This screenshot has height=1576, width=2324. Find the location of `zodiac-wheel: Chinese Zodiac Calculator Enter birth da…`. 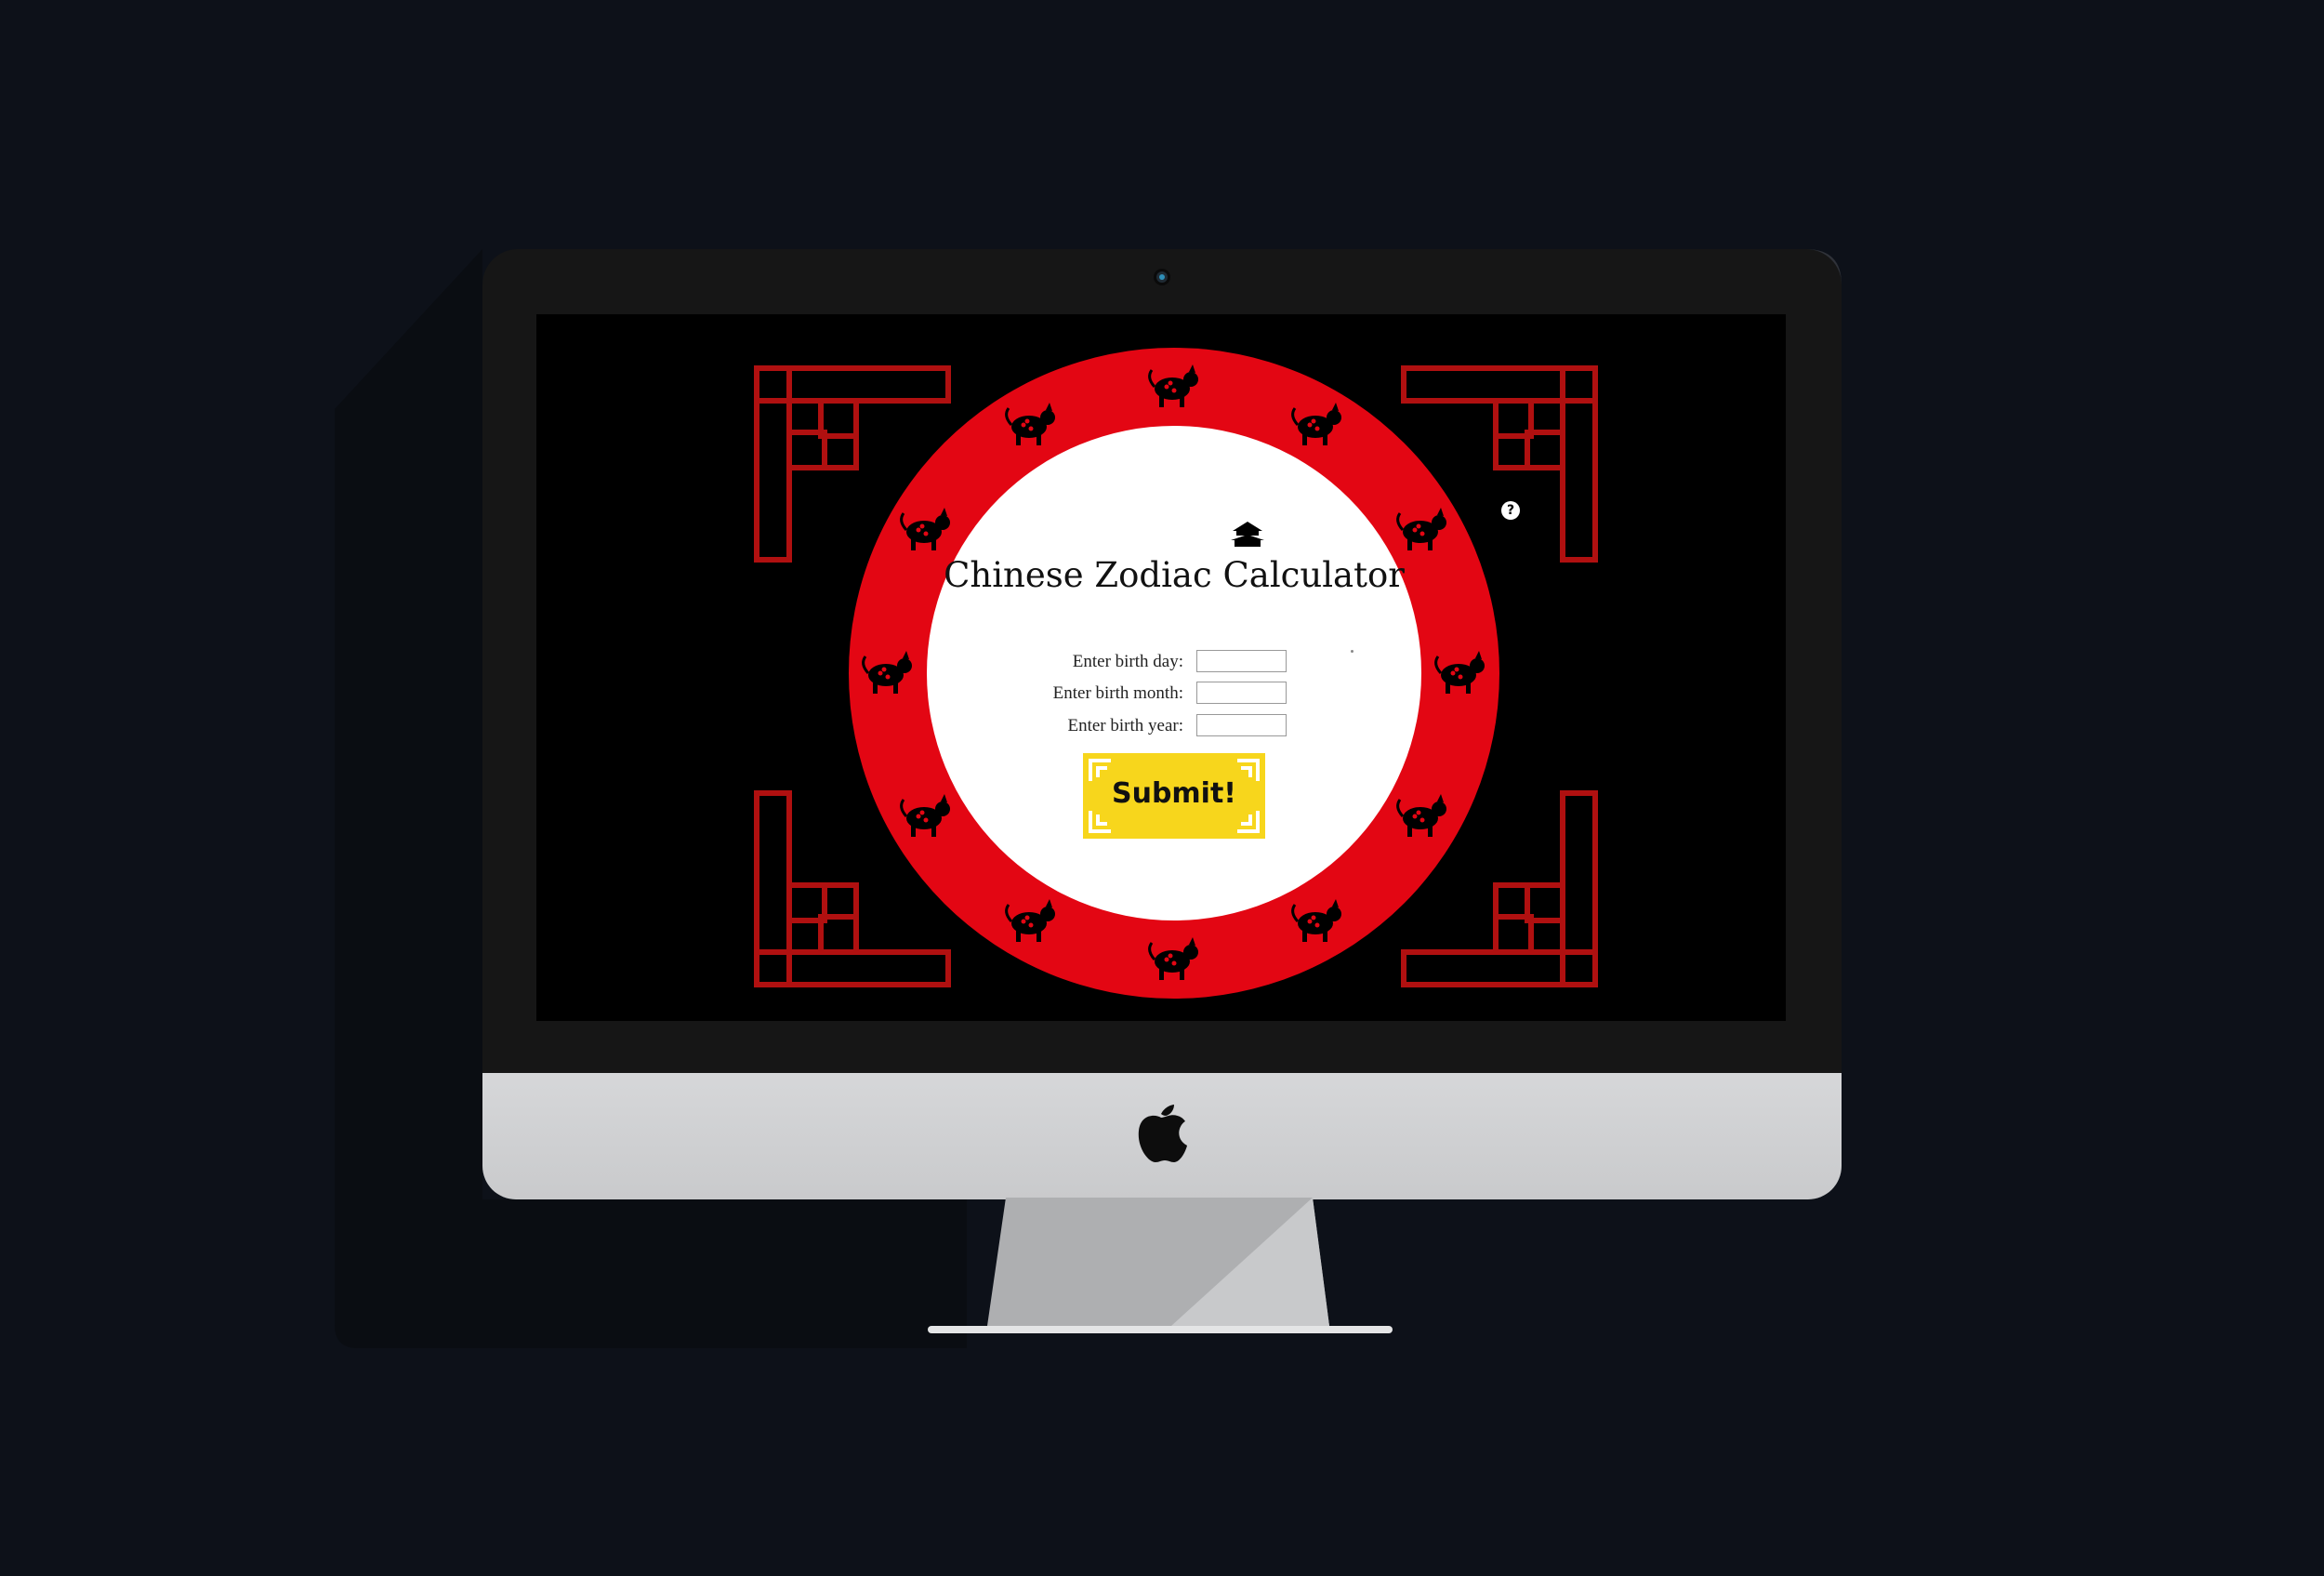

zodiac-wheel: Chinese Zodiac Calculator Enter birth da… is located at coordinates (1174, 673).